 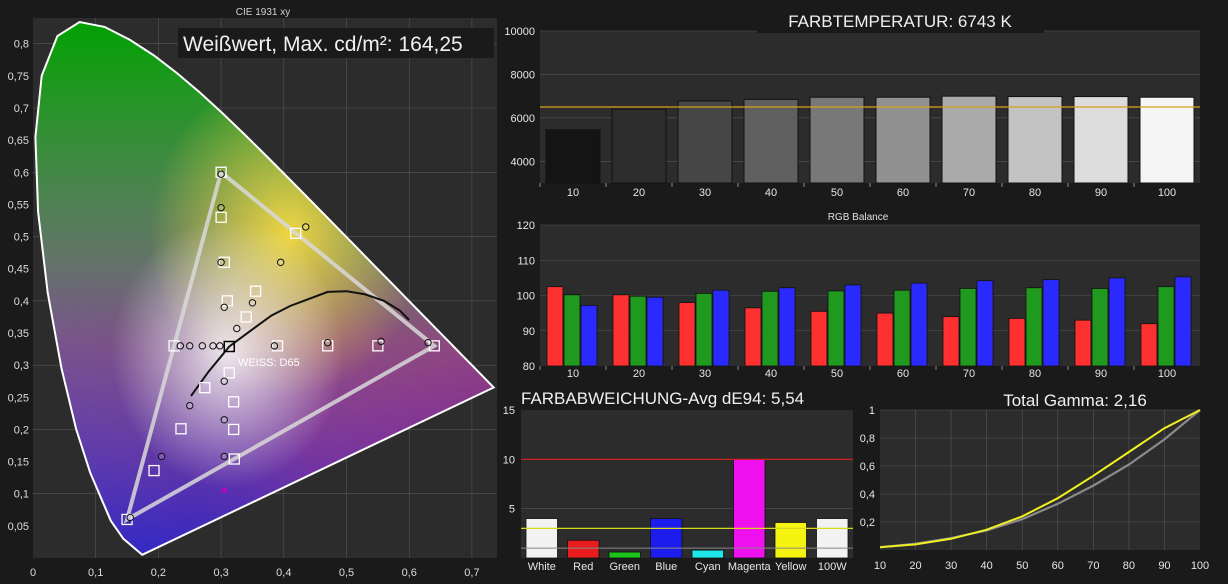 I want to click on ct-y-tick-label: 10000, so click(x=519, y=32).